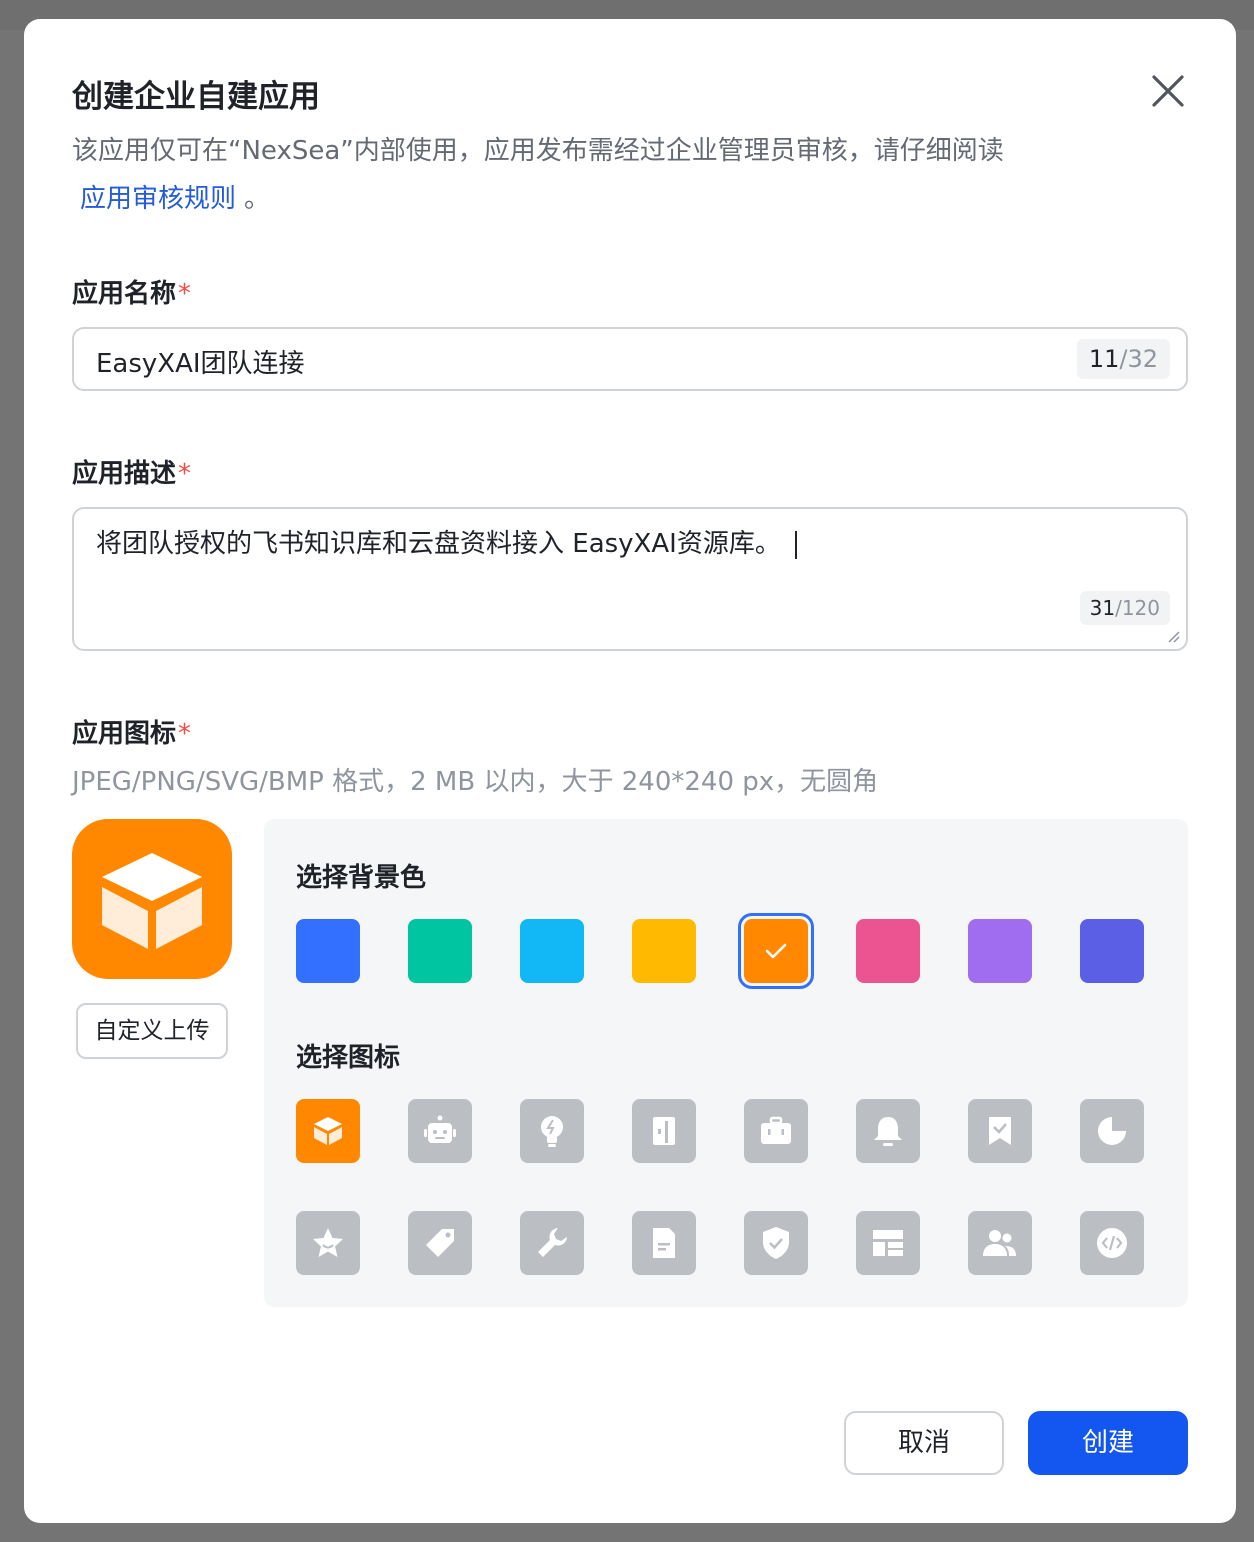 The image size is (1254, 1542). I want to click on app-name-label: 应用名称*, so click(131, 291).